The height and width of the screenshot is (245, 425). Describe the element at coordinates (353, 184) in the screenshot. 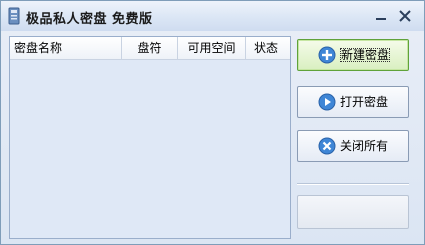

I see `separator` at that location.